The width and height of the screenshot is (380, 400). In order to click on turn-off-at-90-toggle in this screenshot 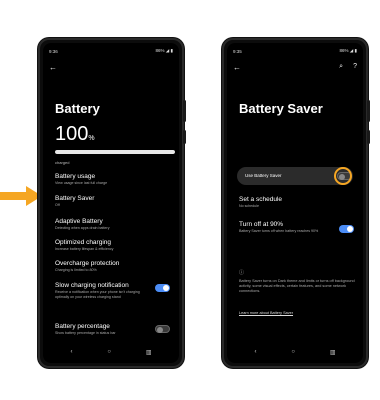, I will do `click(346, 229)`.